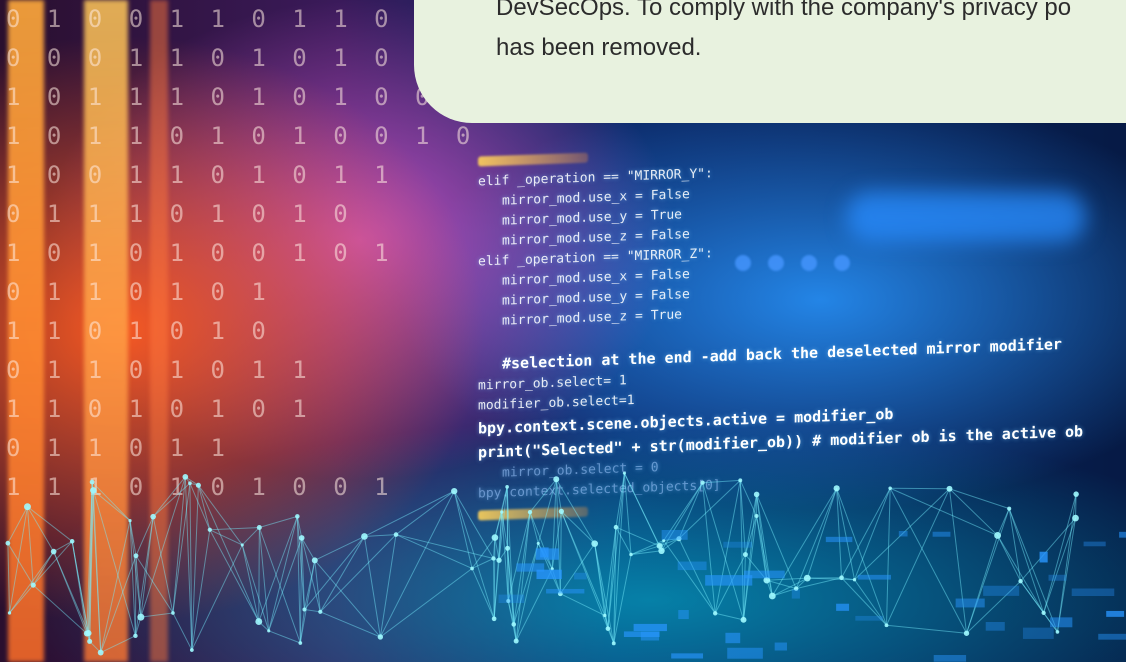 This screenshot has width=1126, height=662. I want to click on binary-row: 0 0 0 1 1 0 1 0 1 0 0 1, so click(241, 58).